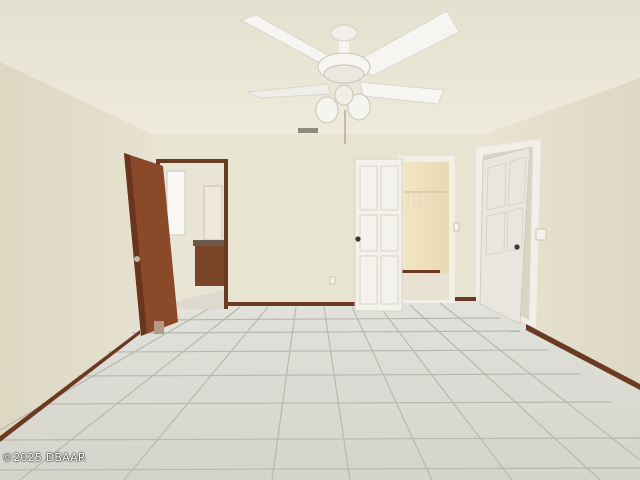  What do you see at coordinates (456, 227) in the screenshot?
I see `light-switch-closet` at bounding box center [456, 227].